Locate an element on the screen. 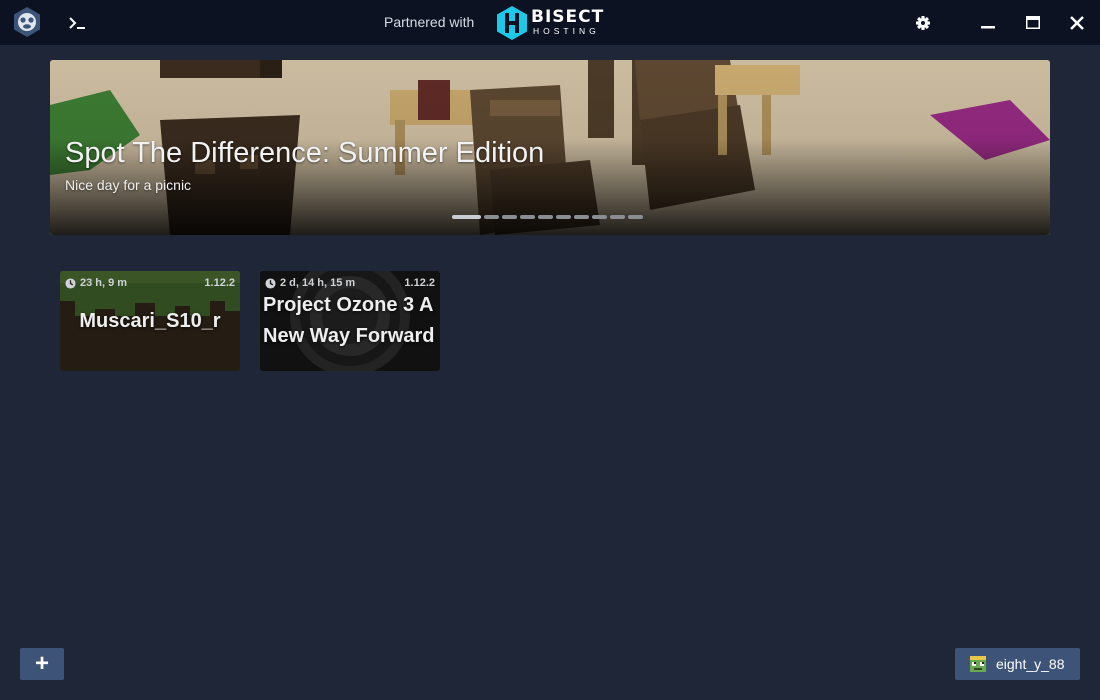 Image resolution: width=1100 pixels, height=700 pixels. instance-name: Project Ozone 3 A New Way Forward is located at coordinates (349, 320).